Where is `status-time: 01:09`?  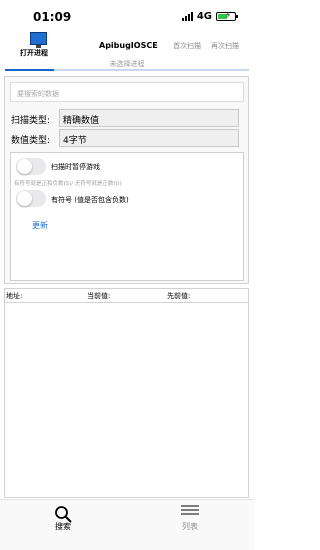
status-time: 01:09 is located at coordinates (52, 17).